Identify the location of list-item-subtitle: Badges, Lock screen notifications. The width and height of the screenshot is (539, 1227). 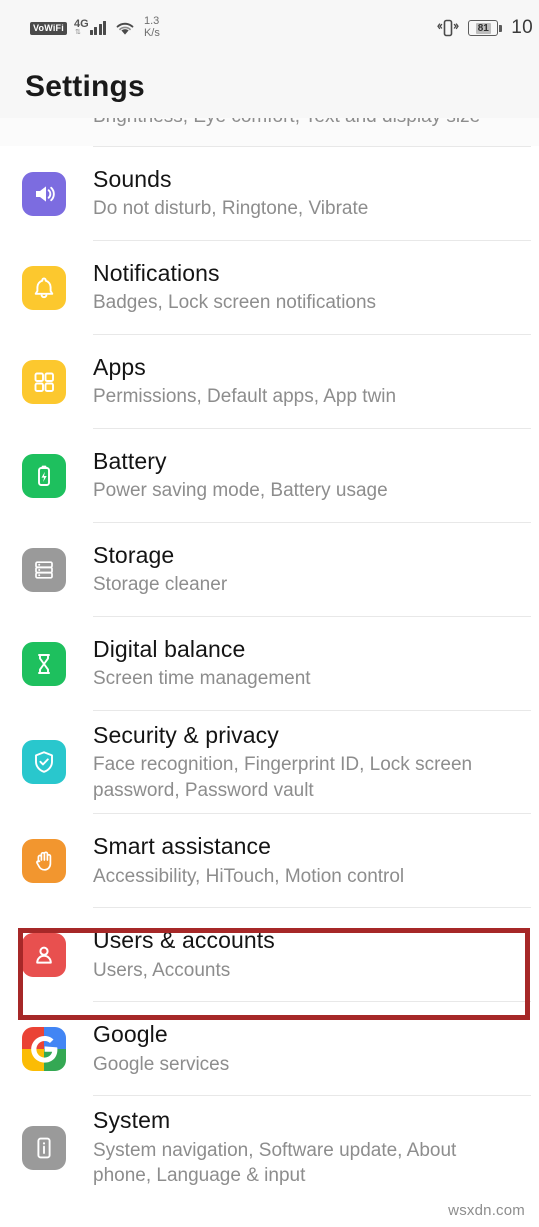
(235, 303).